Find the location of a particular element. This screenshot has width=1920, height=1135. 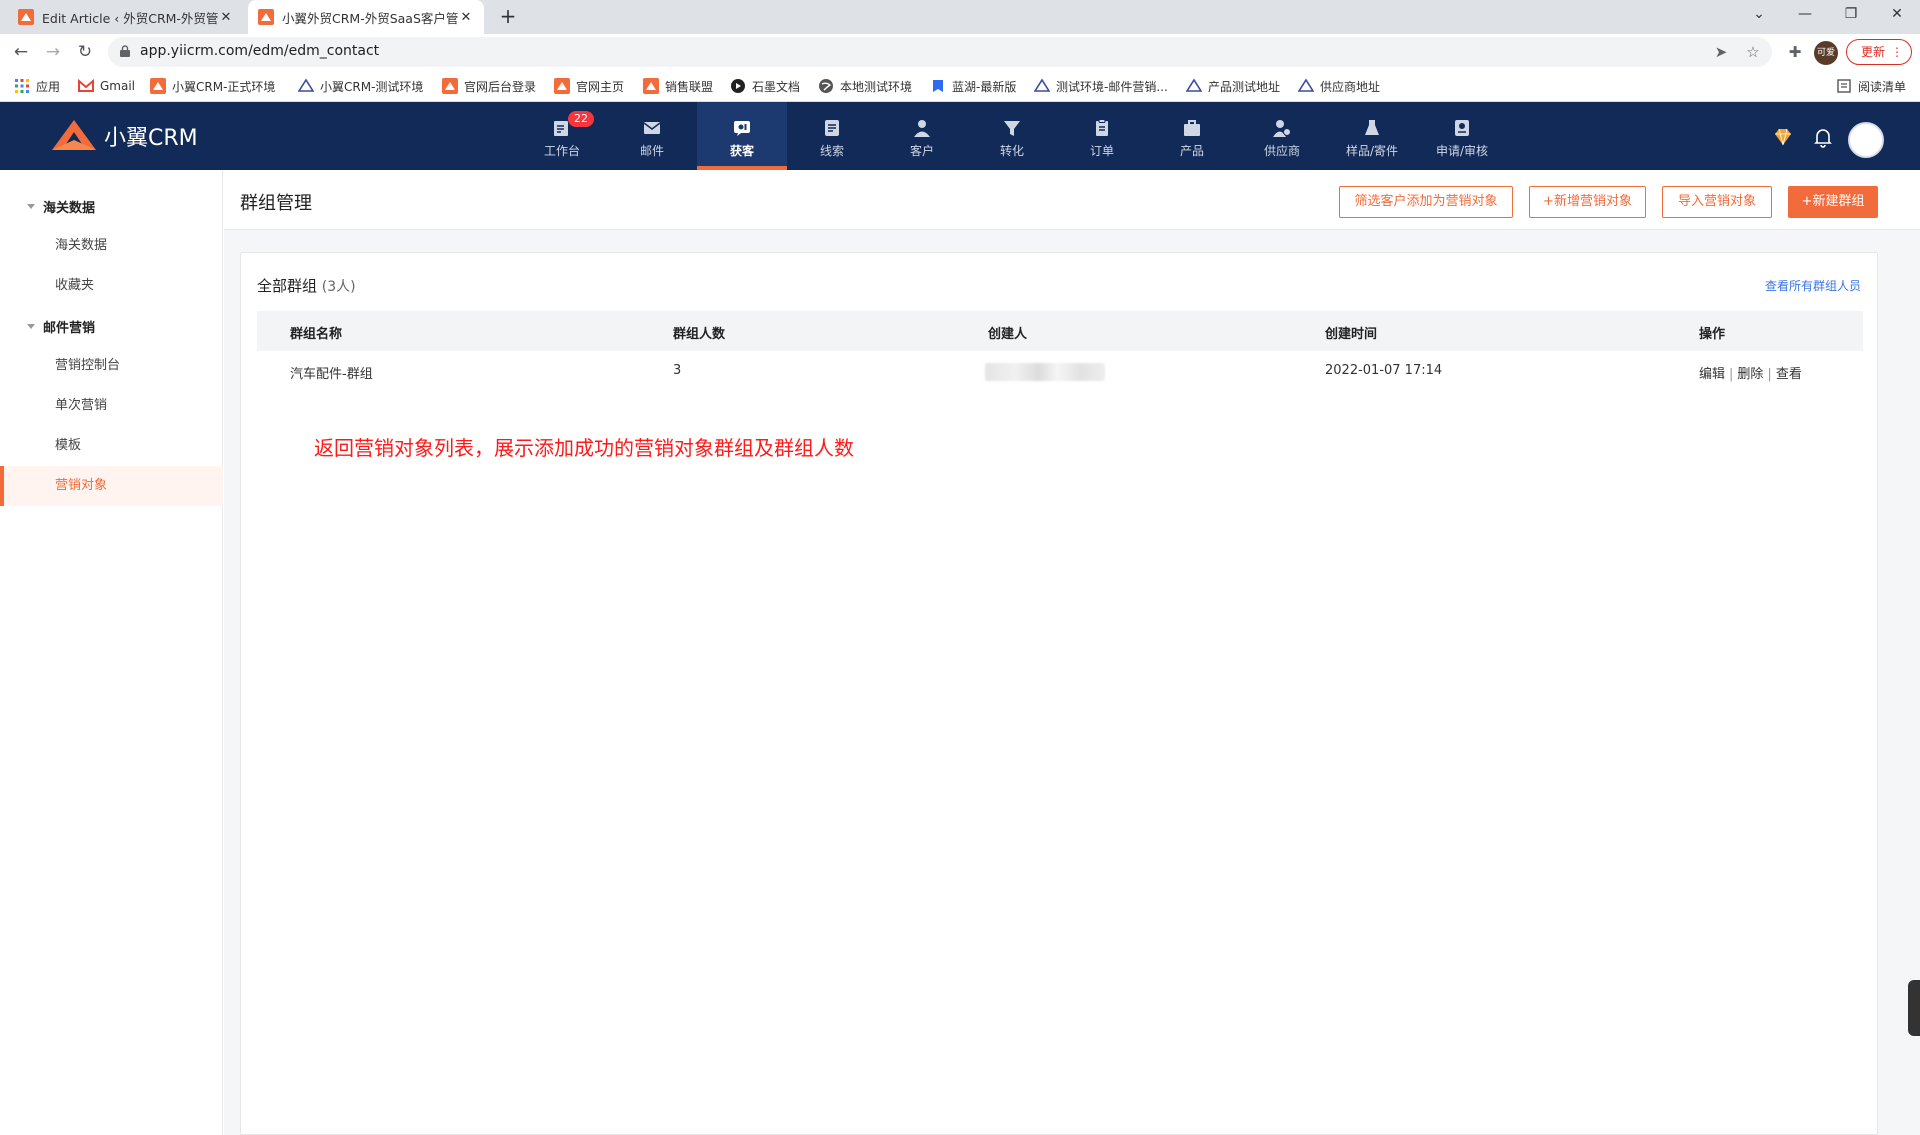

send-icon: ➤ is located at coordinates (1721, 52).